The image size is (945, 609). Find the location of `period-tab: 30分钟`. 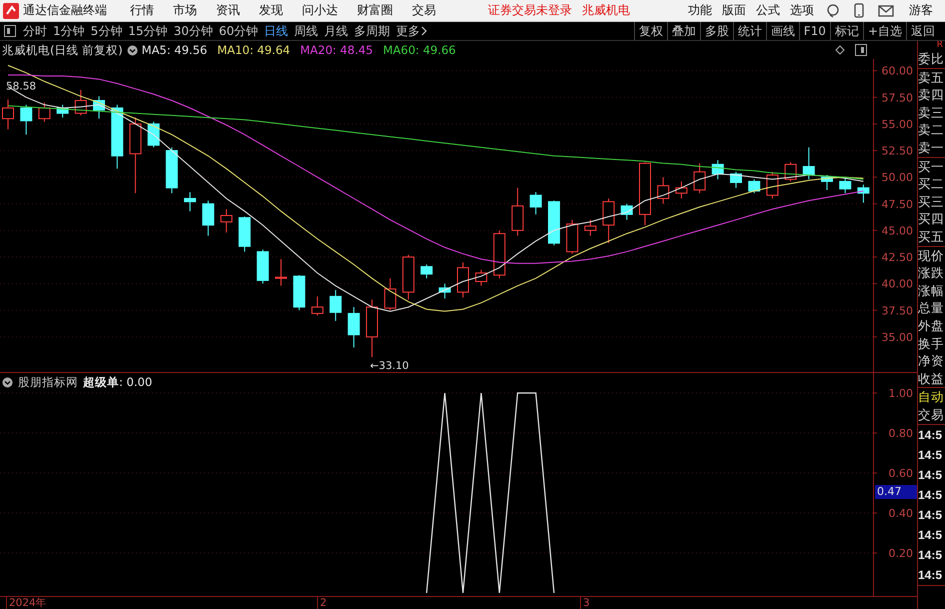

period-tab: 30分钟 is located at coordinates (193, 31).